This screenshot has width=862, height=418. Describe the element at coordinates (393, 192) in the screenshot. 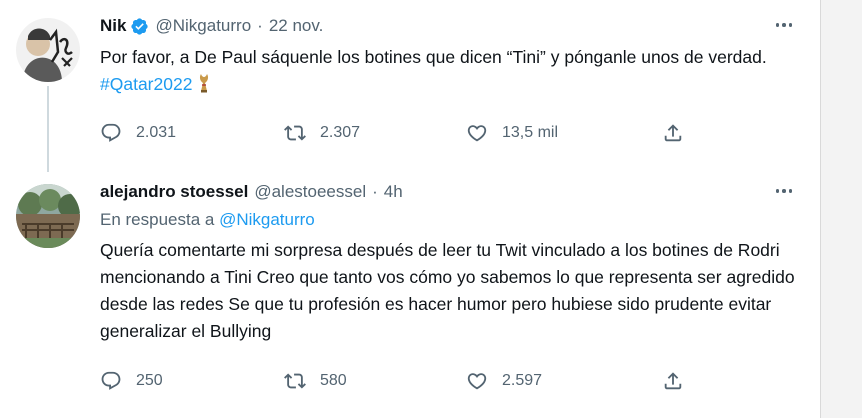

I see `tweet-timestamp: 4h` at that location.